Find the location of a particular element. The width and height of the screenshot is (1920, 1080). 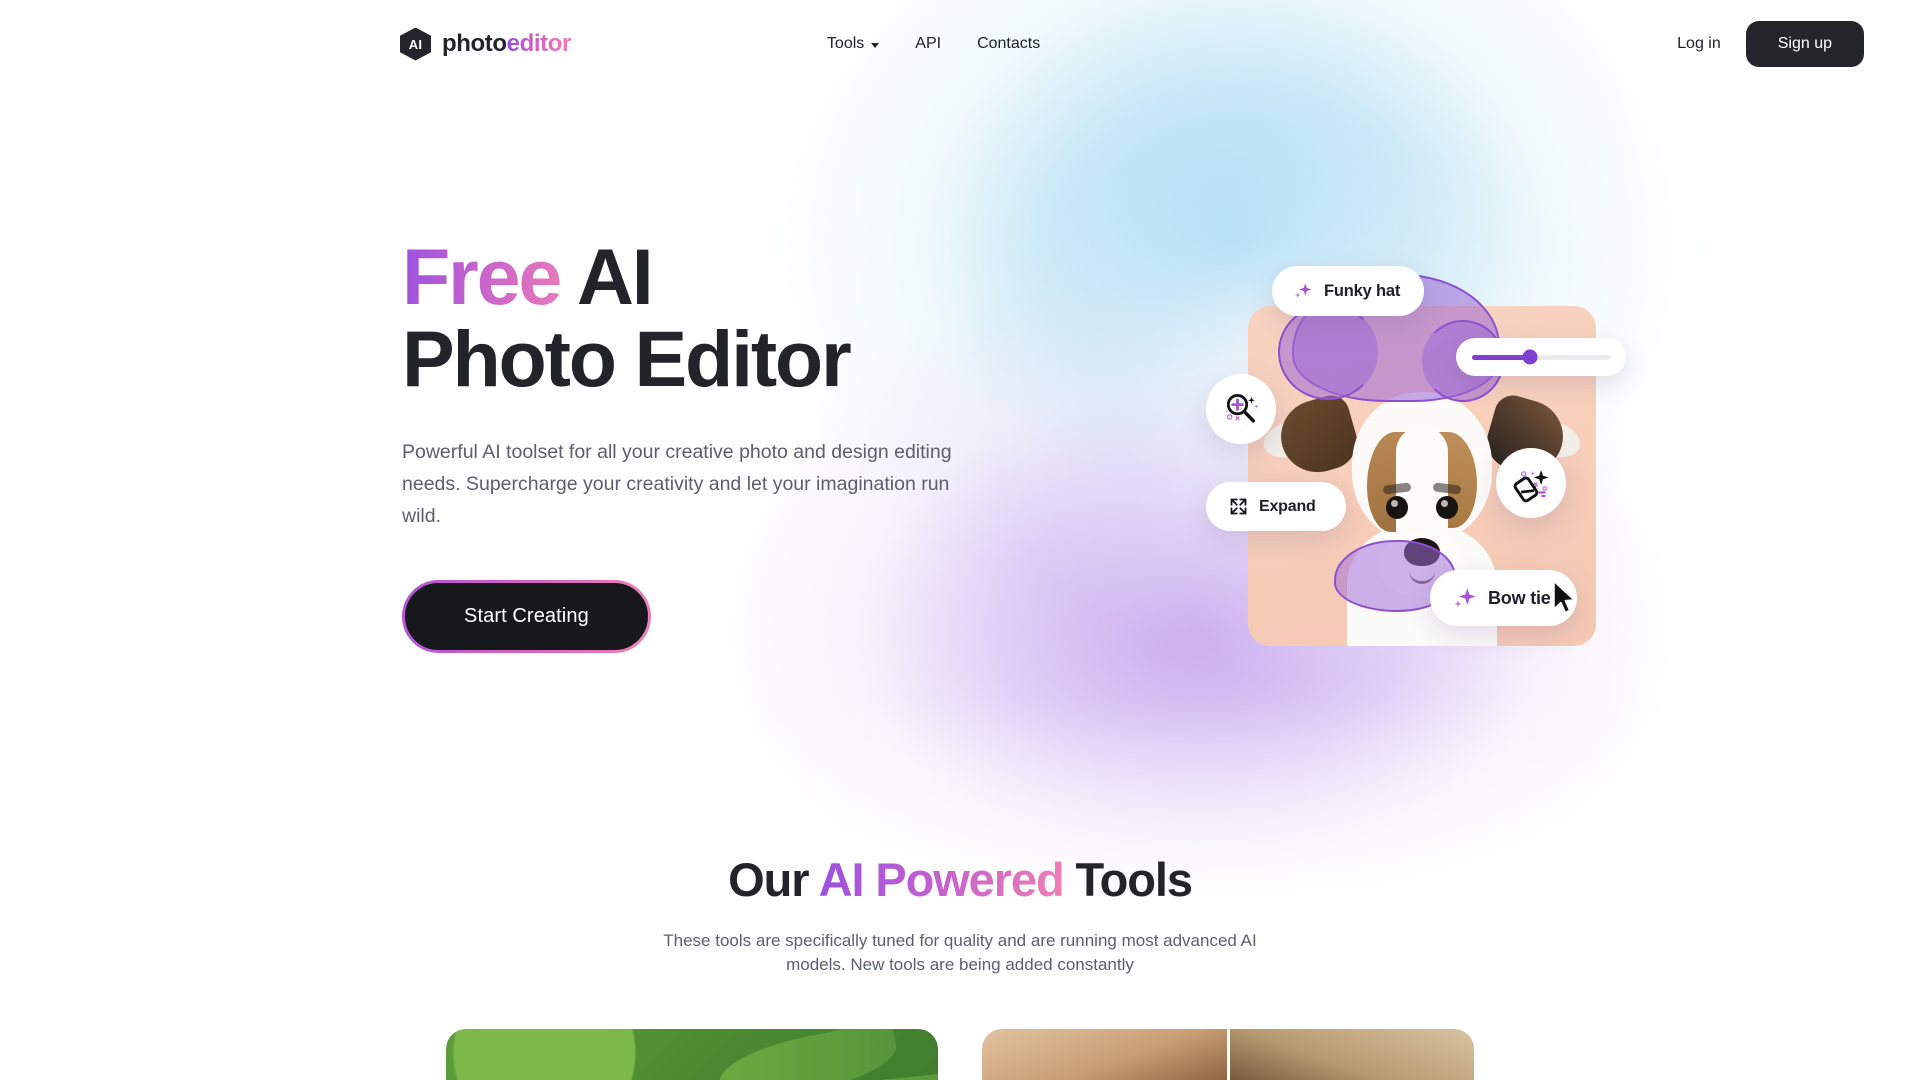

tools-section-title: Our AI Powered Tools is located at coordinates (960, 879).